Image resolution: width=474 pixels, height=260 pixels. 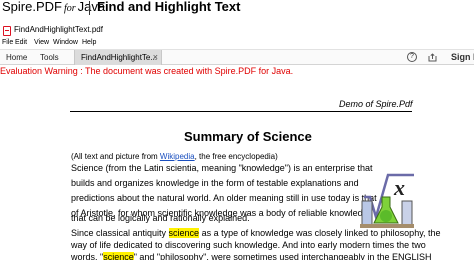 I want to click on text-run: words, ", so click(x=87, y=256).